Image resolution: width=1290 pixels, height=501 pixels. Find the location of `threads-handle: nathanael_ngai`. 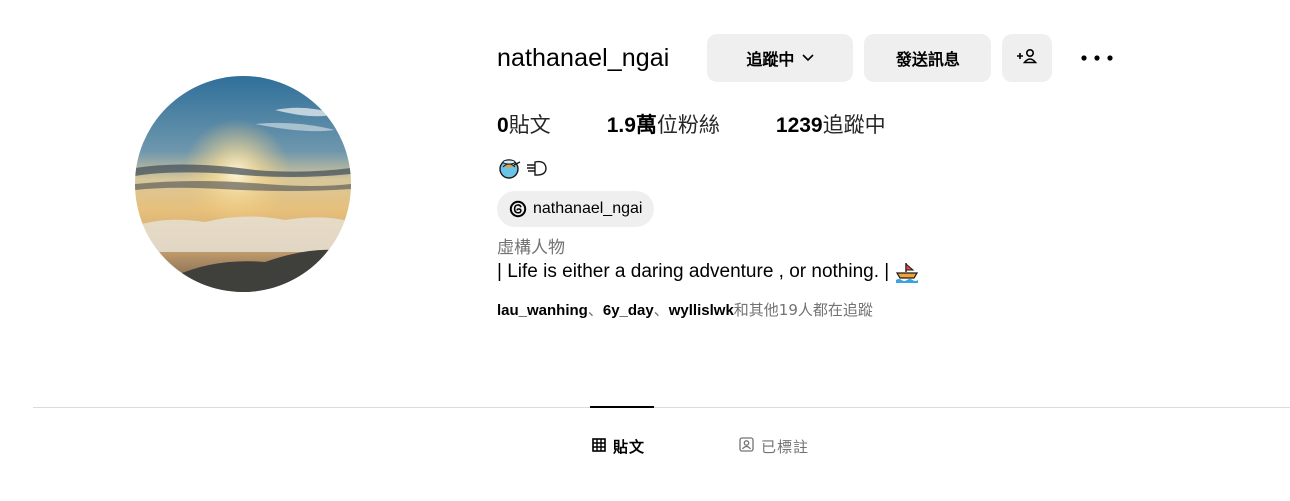

threads-handle: nathanael_ngai is located at coordinates (588, 208).